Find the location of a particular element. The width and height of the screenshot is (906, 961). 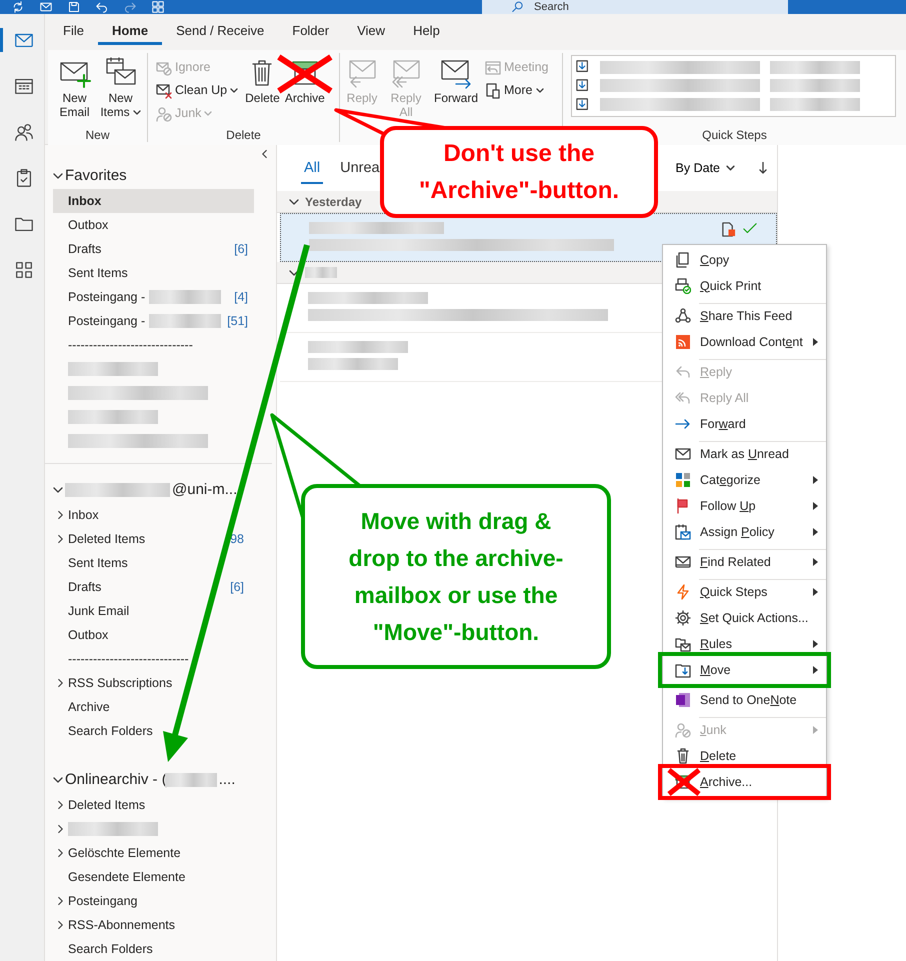

group-label: Delete is located at coordinates (243, 134).